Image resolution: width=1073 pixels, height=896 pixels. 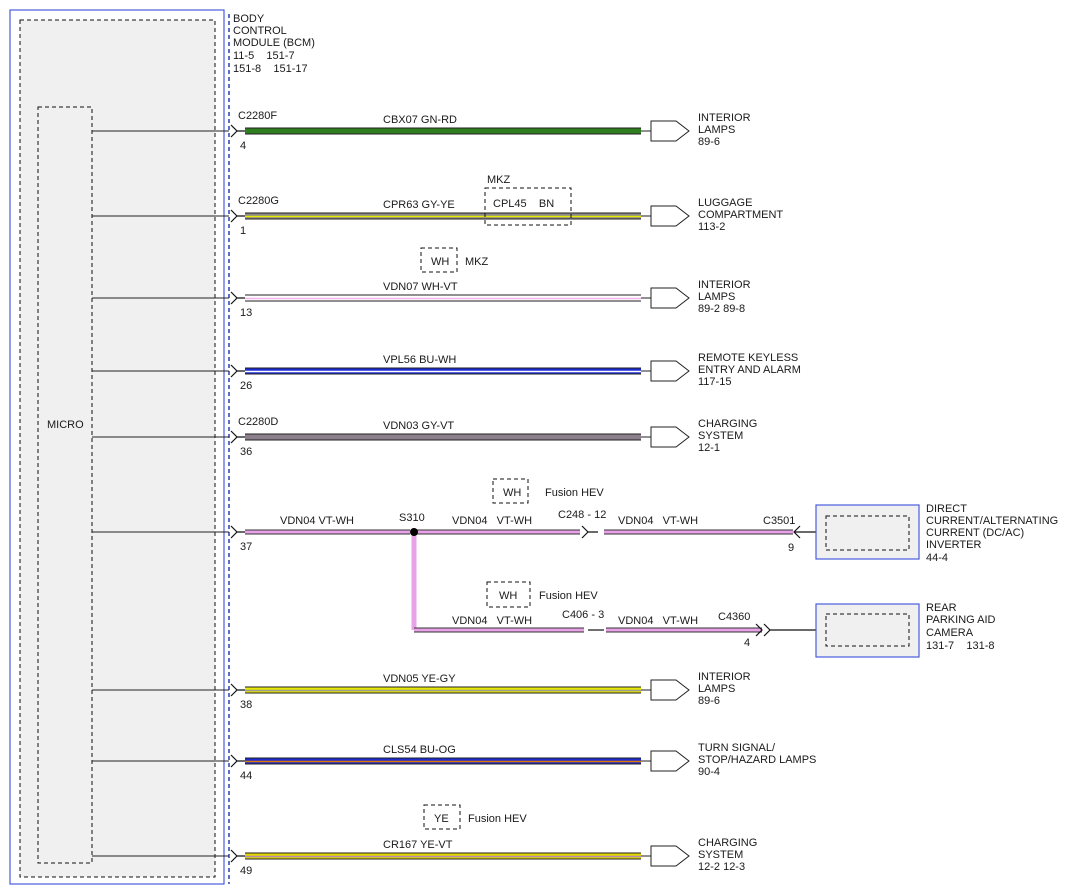 What do you see at coordinates (419, 679) in the screenshot?
I see `wire-label: VDN05 YE-GY` at bounding box center [419, 679].